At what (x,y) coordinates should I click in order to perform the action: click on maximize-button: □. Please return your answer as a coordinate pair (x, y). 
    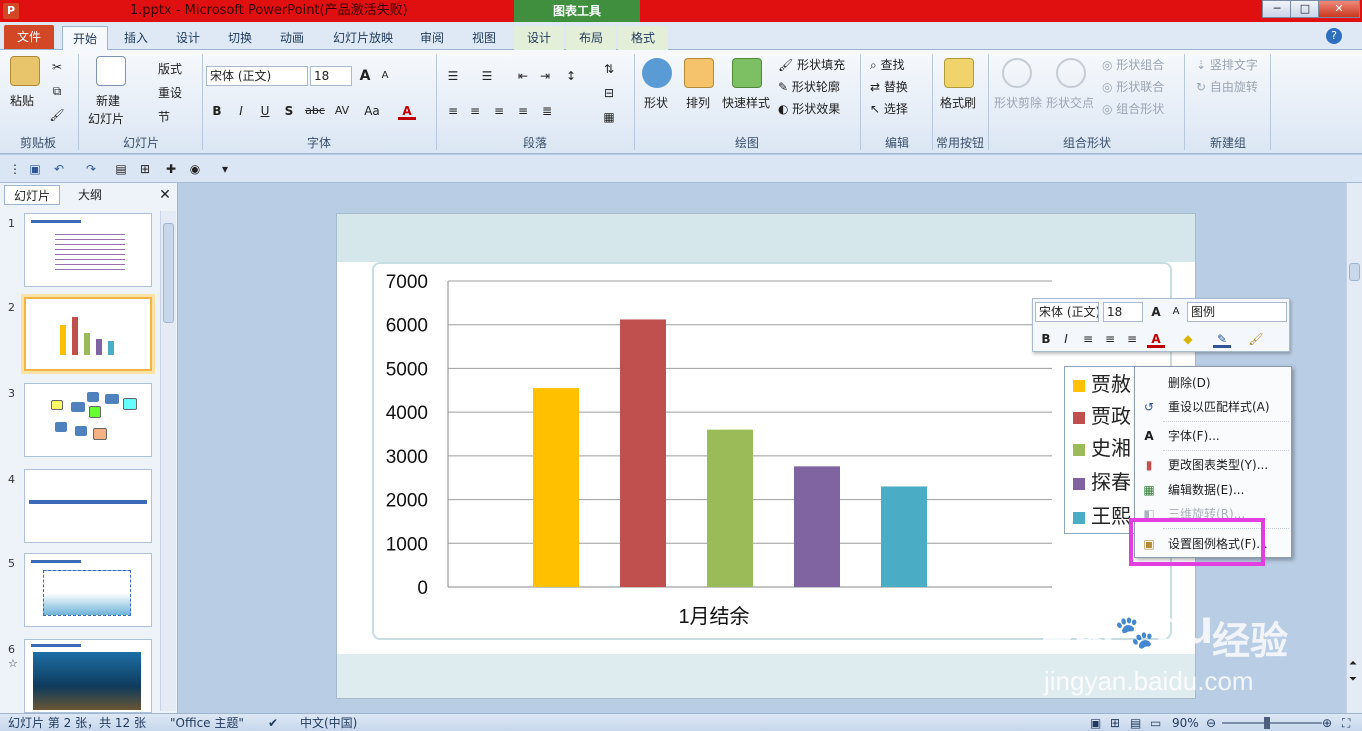
    Looking at the image, I should click on (1305, 9).